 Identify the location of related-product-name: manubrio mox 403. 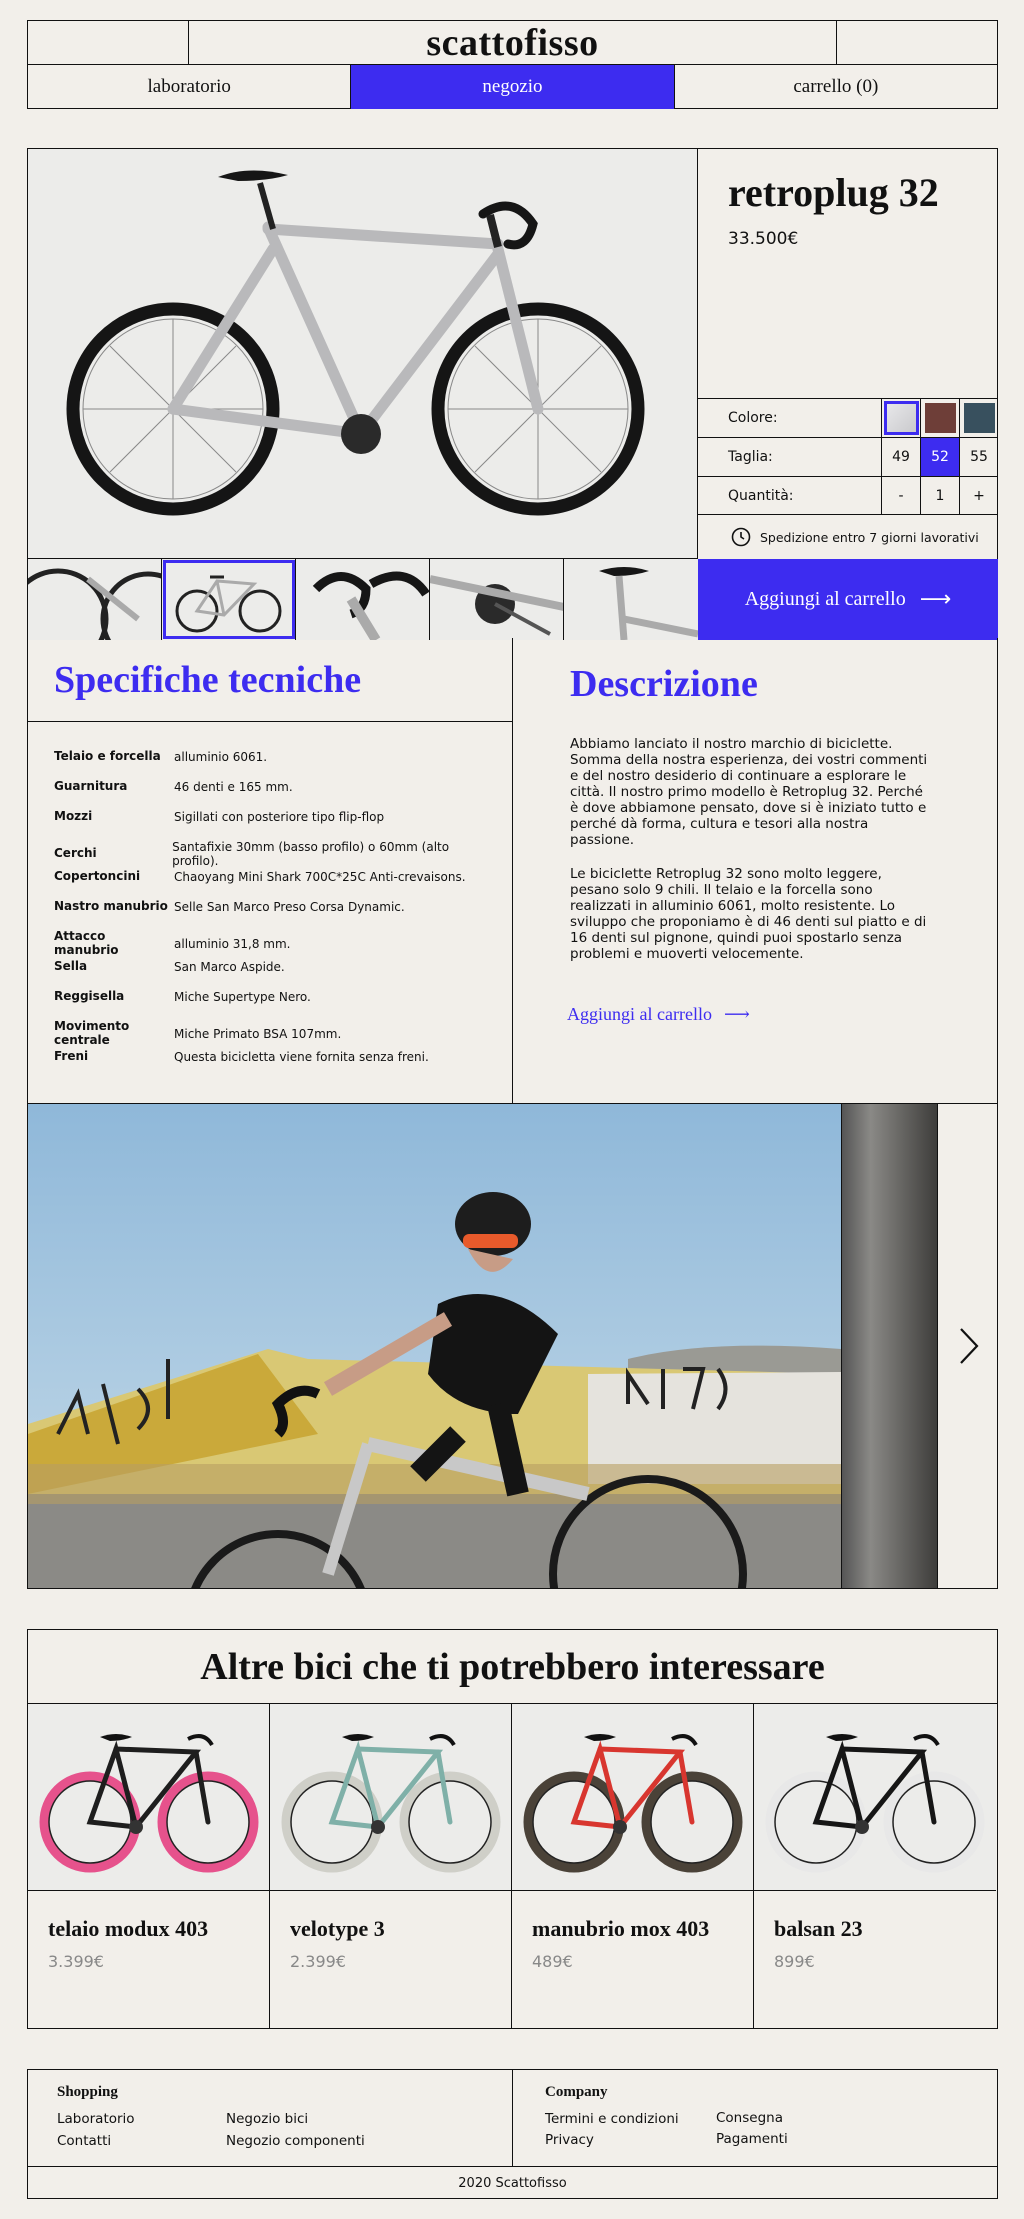
(620, 1929).